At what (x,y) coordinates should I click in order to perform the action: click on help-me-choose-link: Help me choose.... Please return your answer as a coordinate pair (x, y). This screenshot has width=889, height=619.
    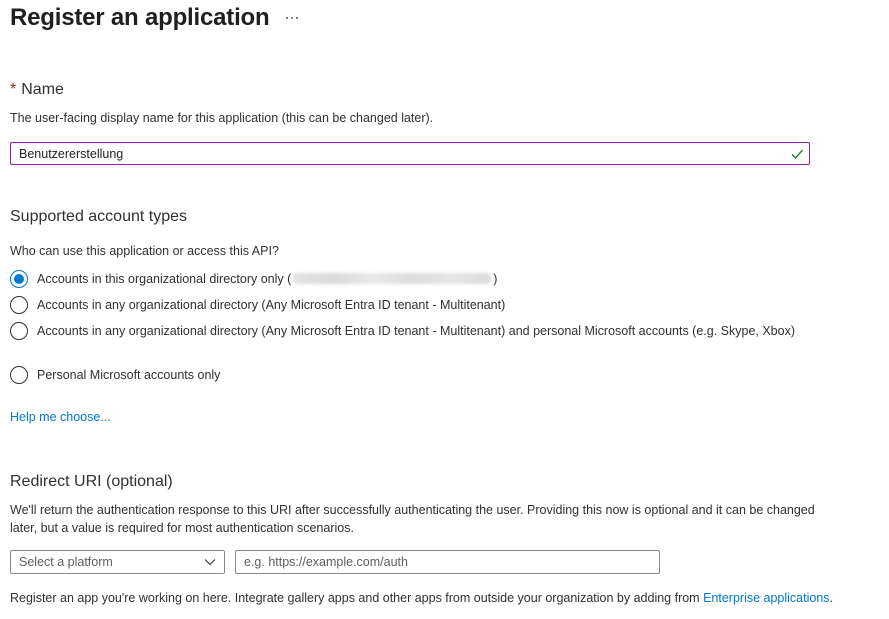
    Looking at the image, I should click on (60, 417).